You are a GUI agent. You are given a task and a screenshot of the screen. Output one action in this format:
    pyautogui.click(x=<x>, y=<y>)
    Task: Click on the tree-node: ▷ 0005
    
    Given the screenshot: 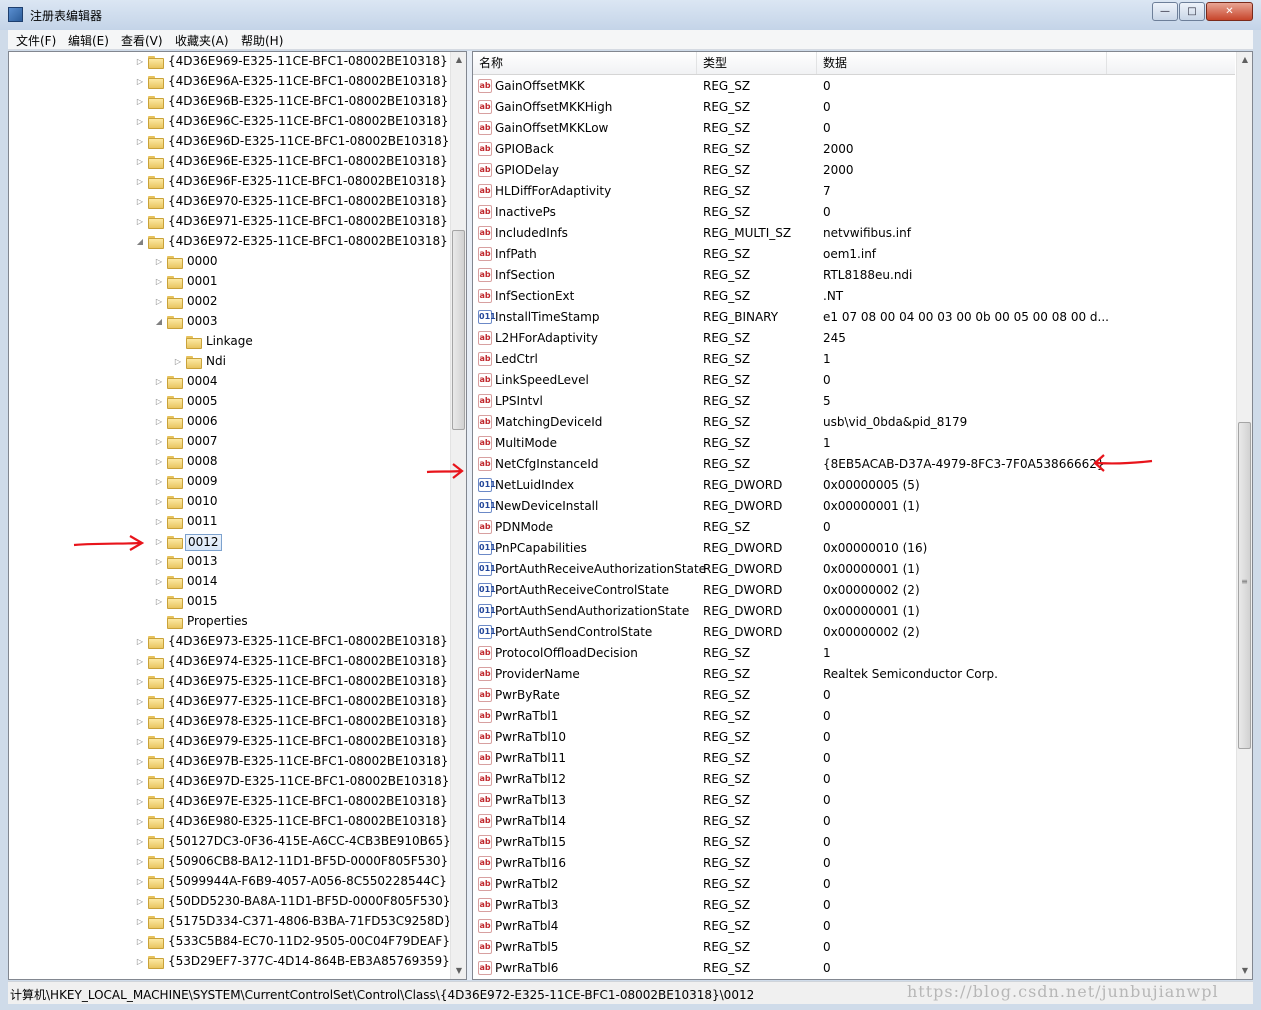 What is the action you would take?
    pyautogui.click(x=229, y=402)
    